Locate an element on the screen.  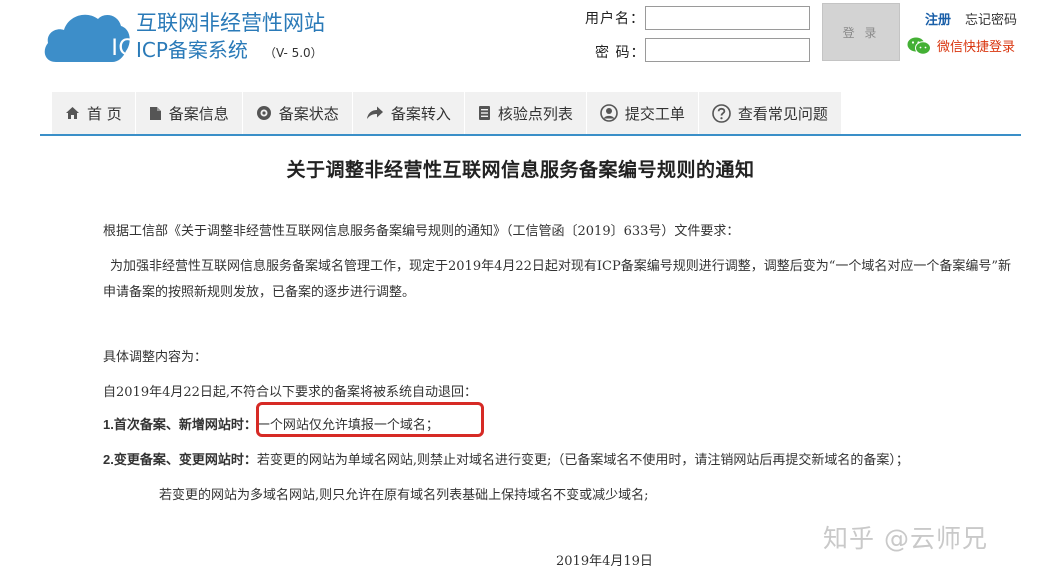
nav-label-filing-status: 备案状态 is located at coordinates (308, 113).